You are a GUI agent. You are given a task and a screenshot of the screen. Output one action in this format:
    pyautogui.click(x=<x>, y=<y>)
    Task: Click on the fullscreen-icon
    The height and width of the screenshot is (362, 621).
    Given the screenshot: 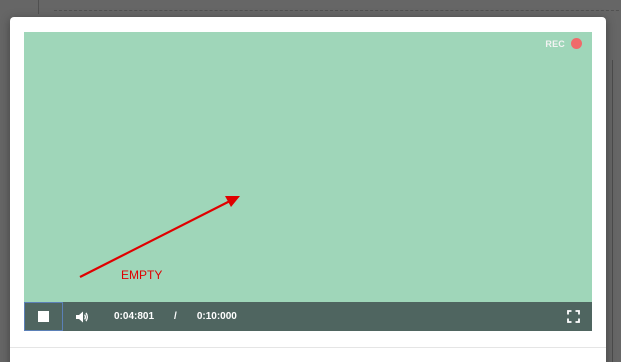 What is the action you would take?
    pyautogui.click(x=573, y=316)
    